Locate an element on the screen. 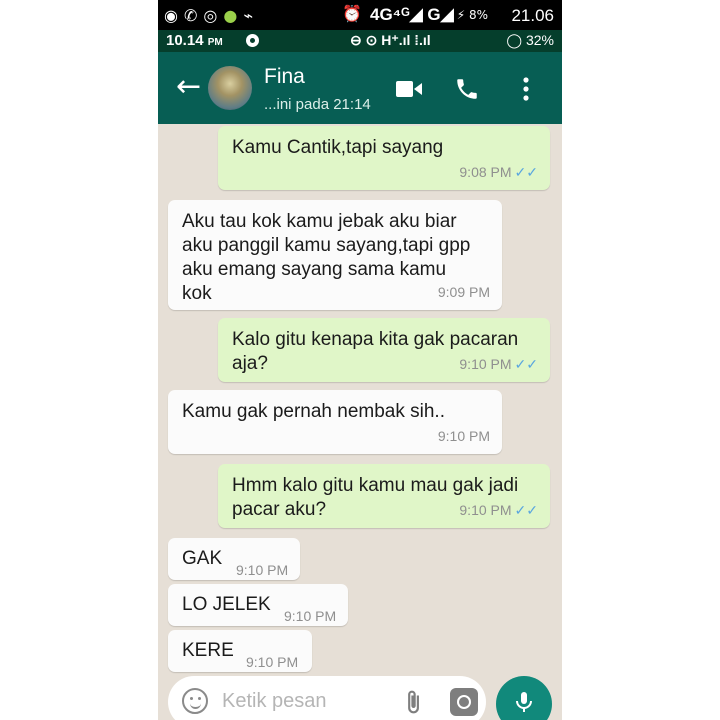 This screenshot has width=720, height=720. message-time: 9:09 PM is located at coordinates (463, 292).